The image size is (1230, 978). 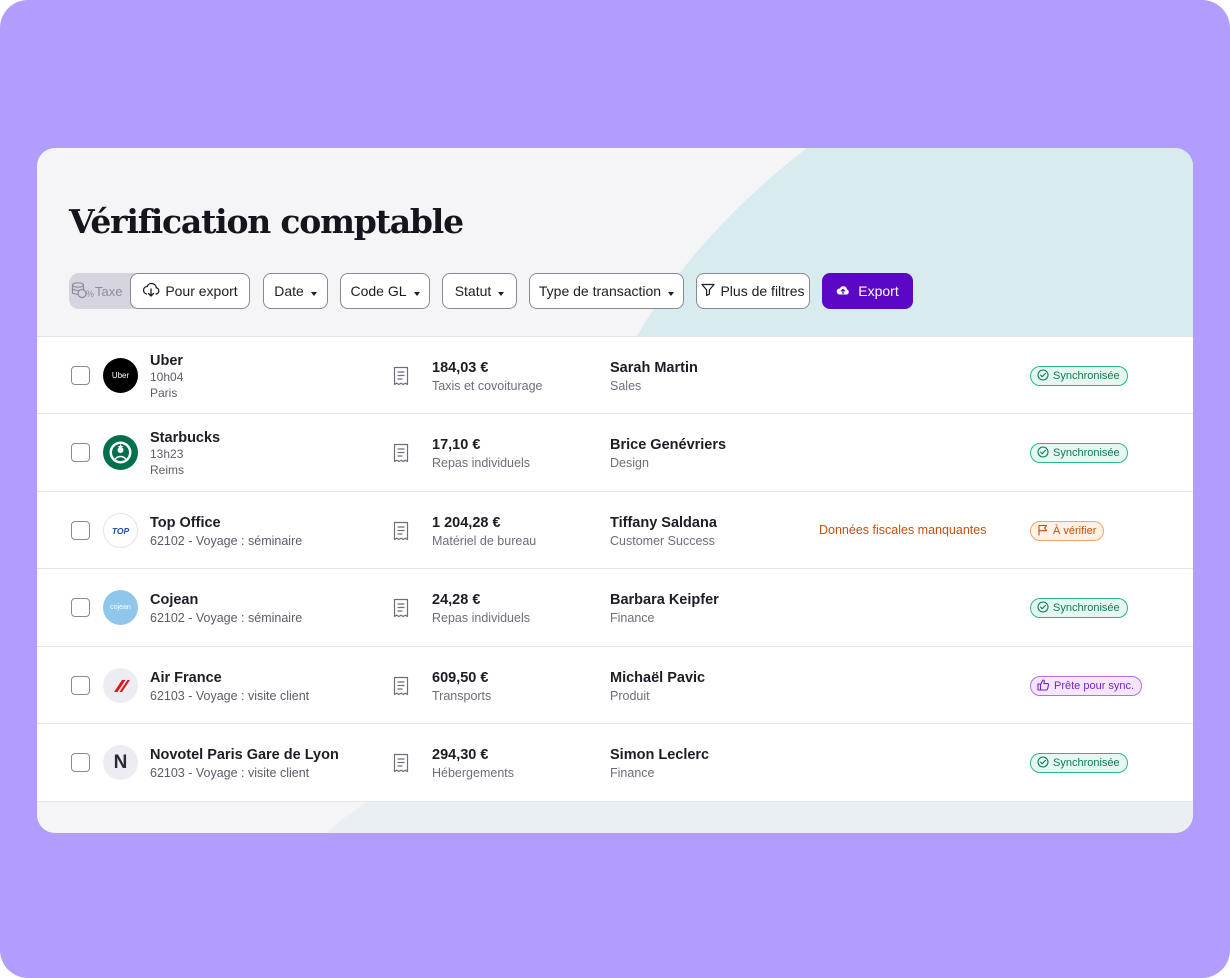 What do you see at coordinates (79, 291) in the screenshot?
I see `coins-icon` at bounding box center [79, 291].